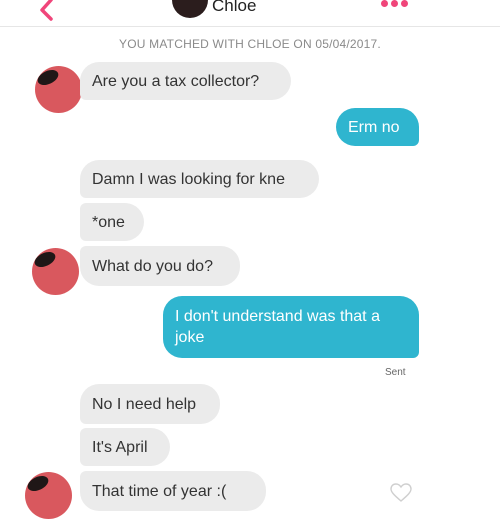 The image size is (500, 519). Describe the element at coordinates (190, 9) in the screenshot. I see `header-avatar` at that location.